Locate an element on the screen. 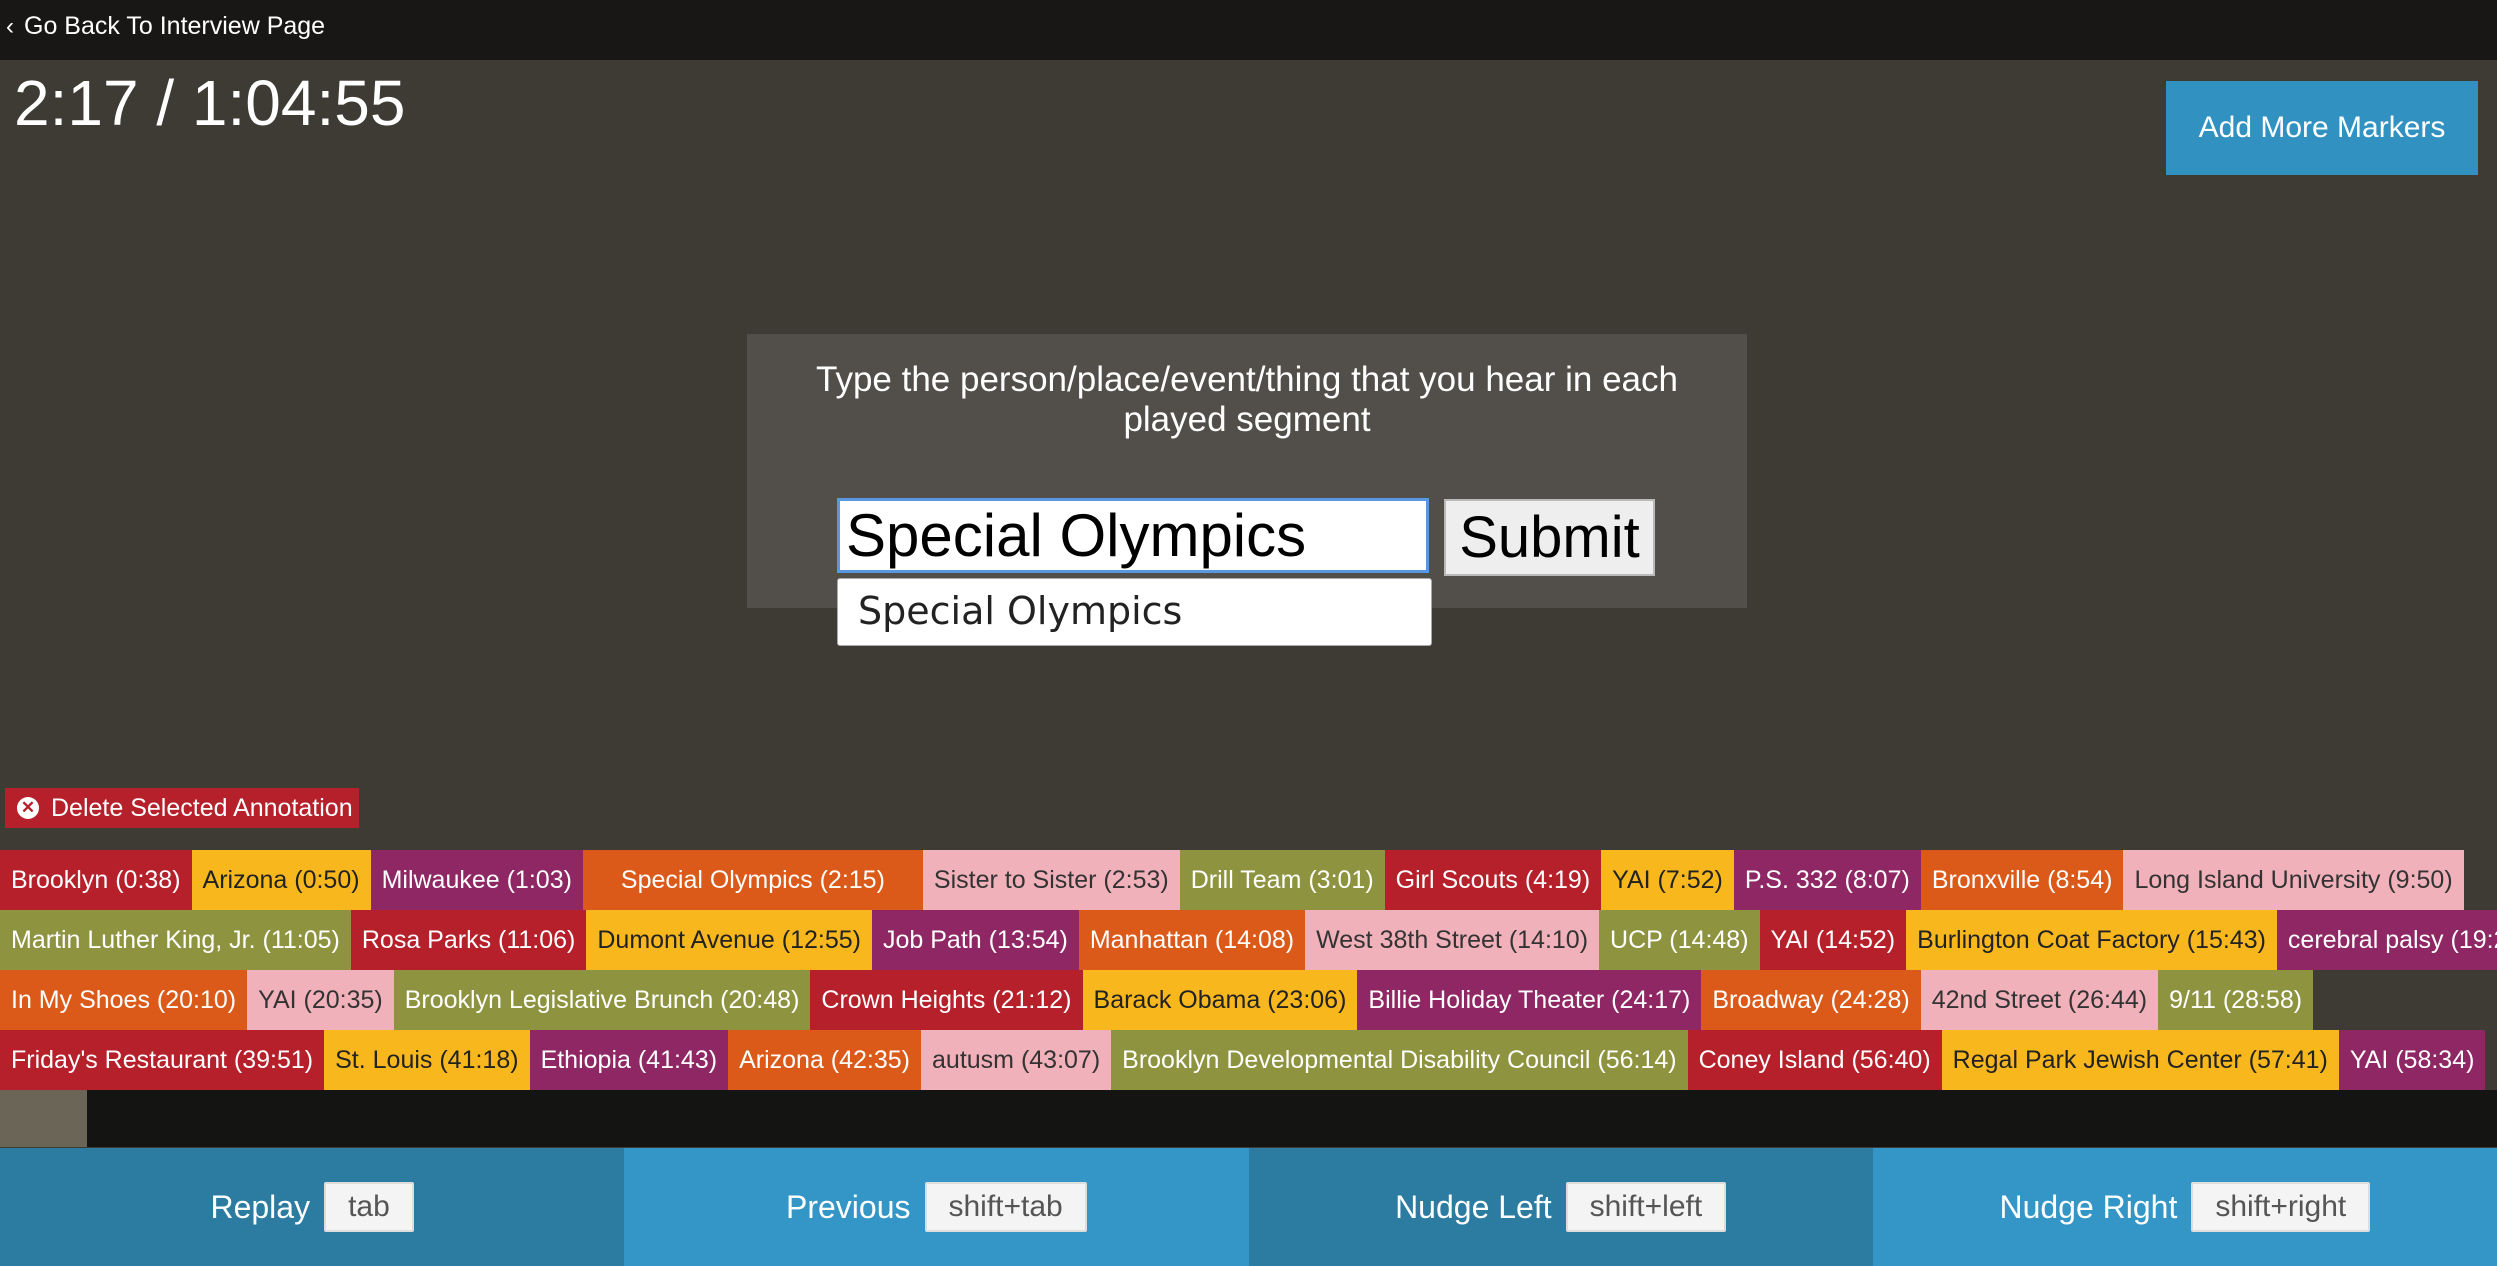 This screenshot has height=1266, width=2497. close-circle-icon: ✕ is located at coordinates (28, 808).